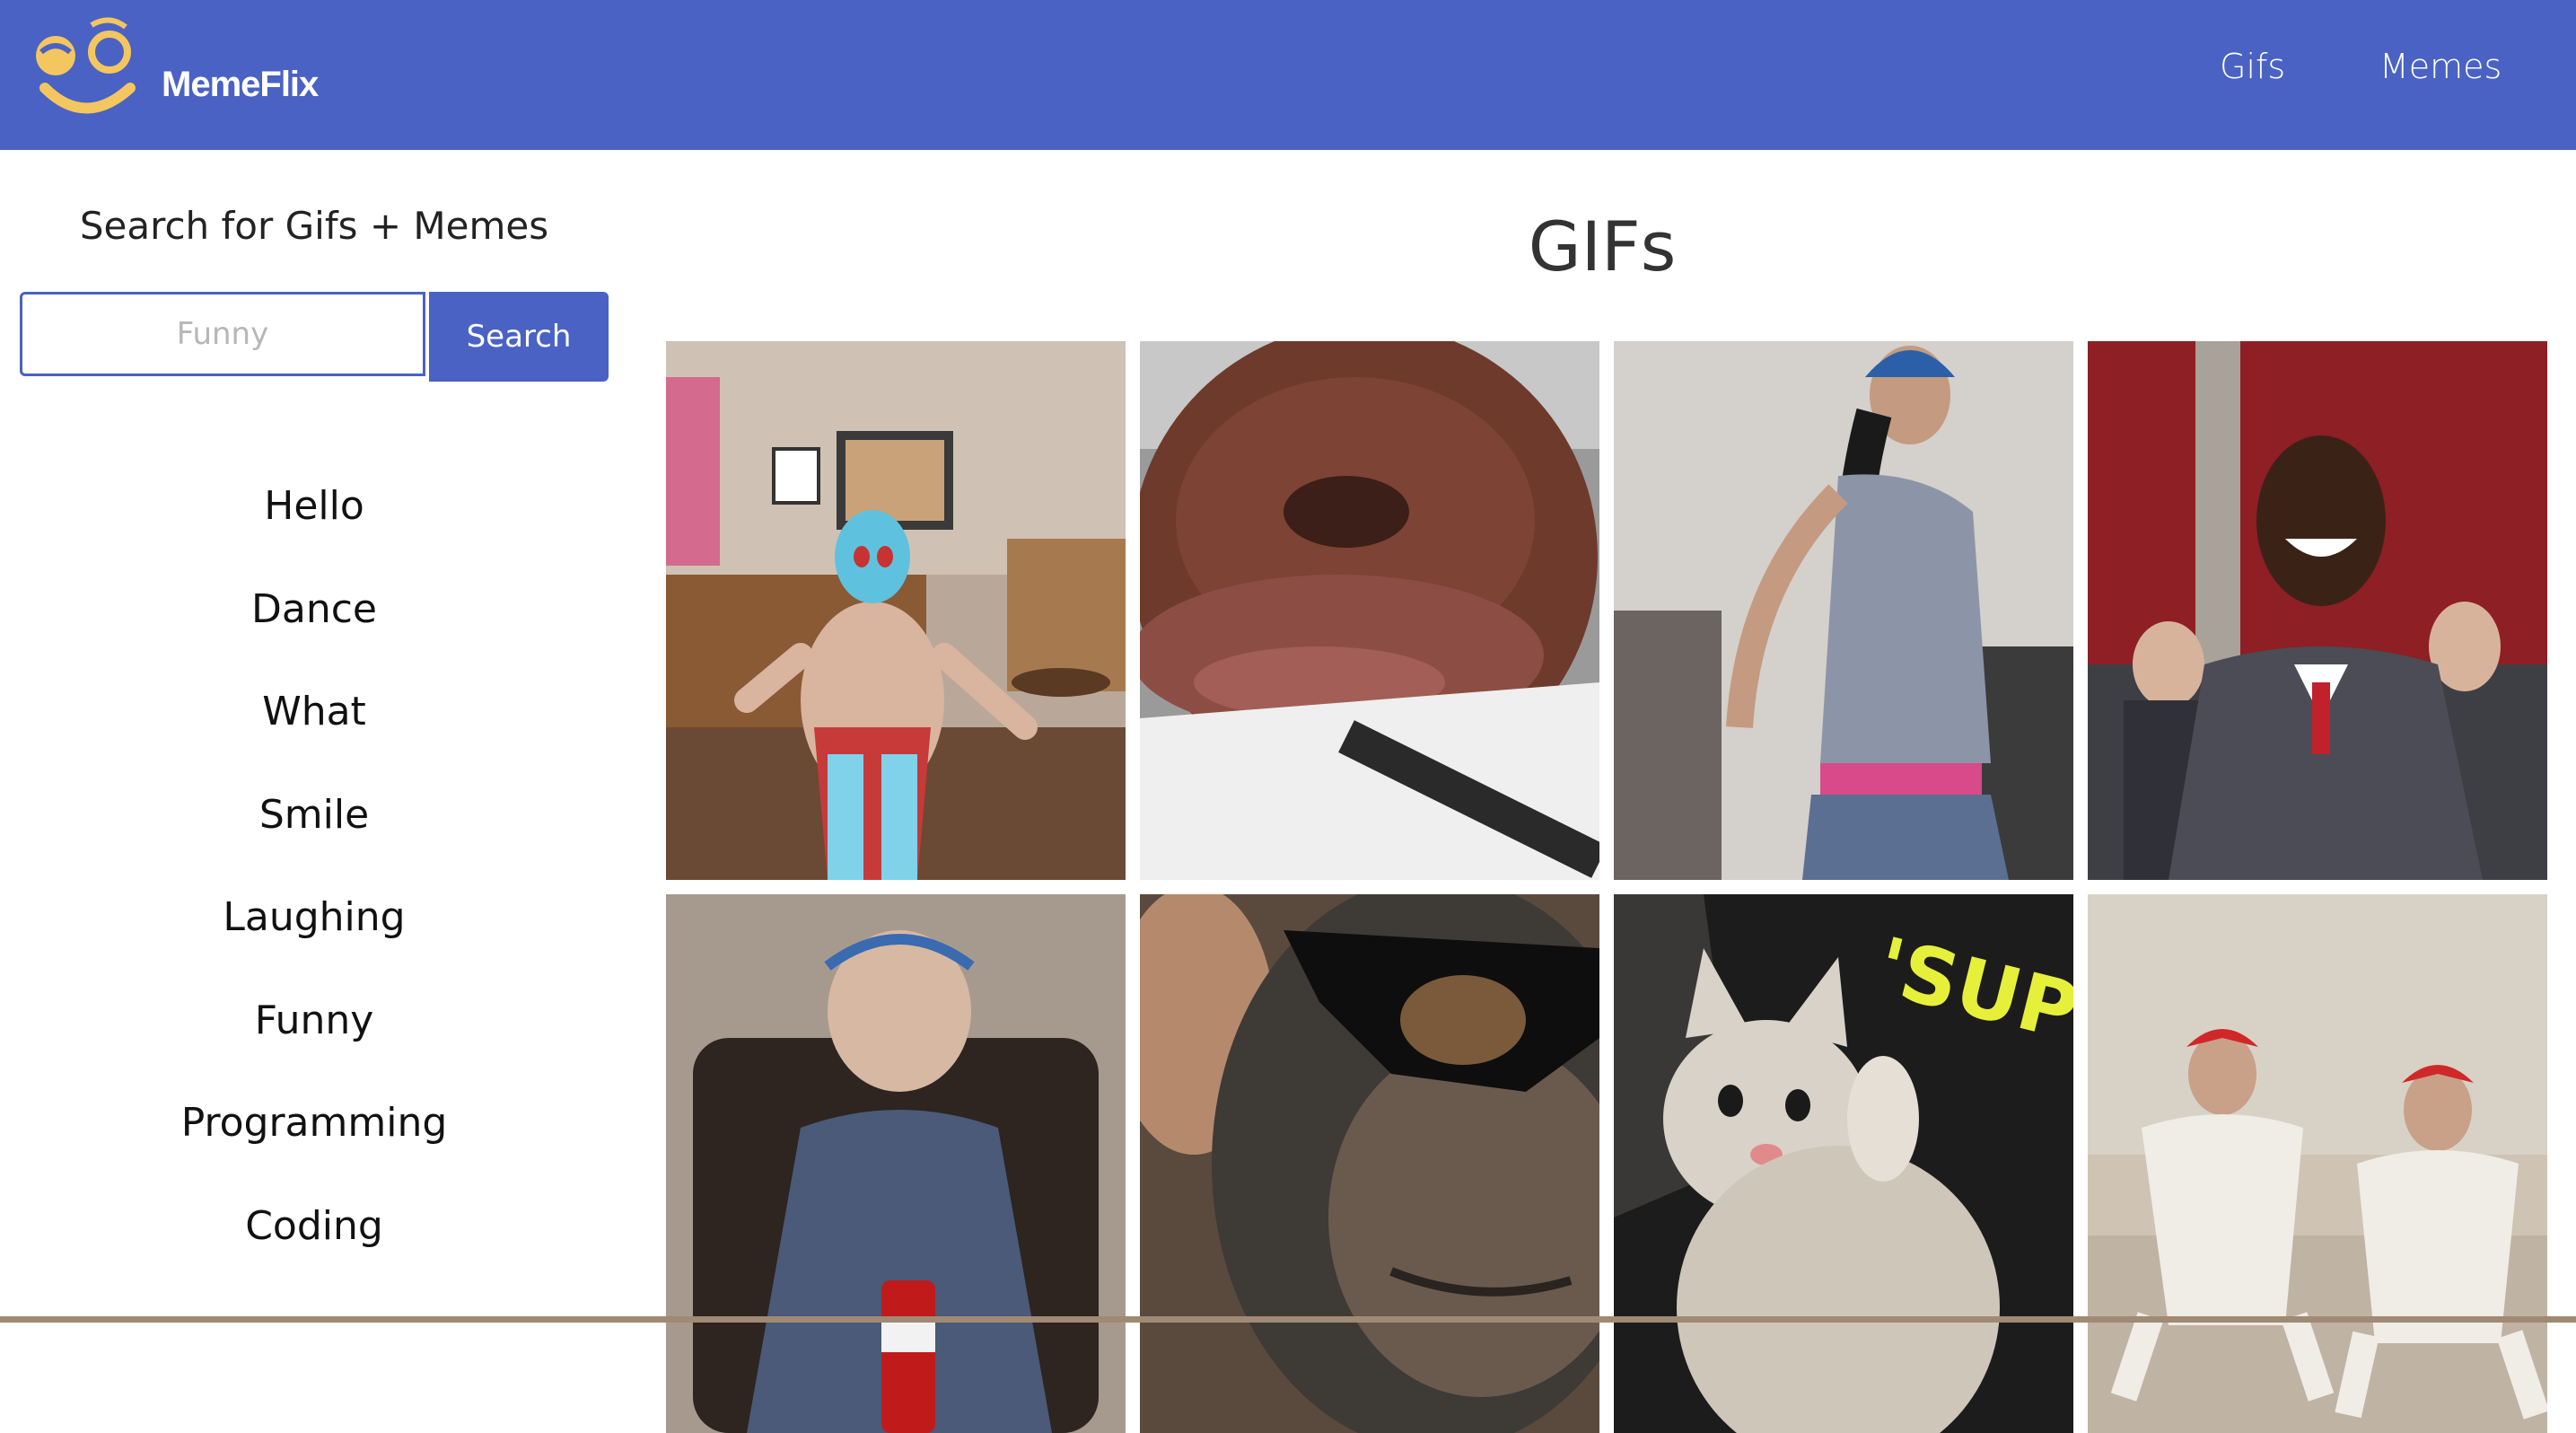 This screenshot has height=1433, width=2576. What do you see at coordinates (1288, 75) in the screenshot?
I see `top-navbar: MemeFlix Gifs Memes` at bounding box center [1288, 75].